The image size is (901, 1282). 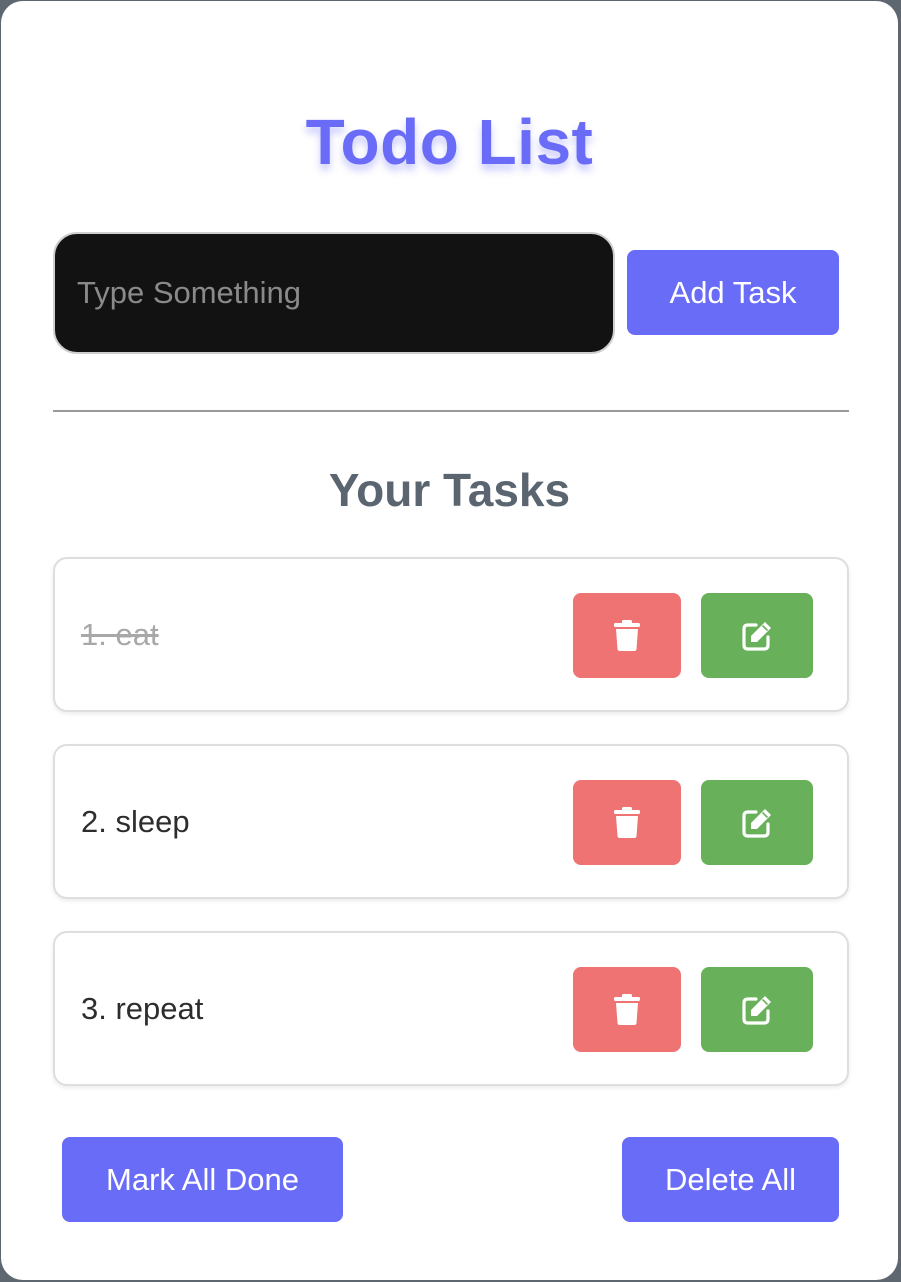 What do you see at coordinates (733, 292) in the screenshot?
I see `add-task-button: Add Task` at bounding box center [733, 292].